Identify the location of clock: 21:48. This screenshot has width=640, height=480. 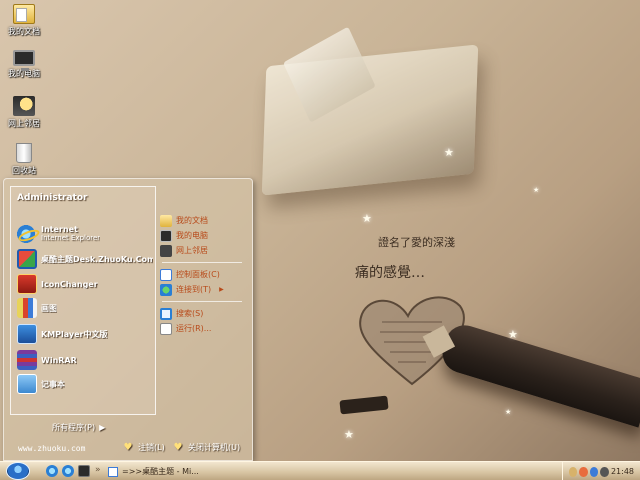
(622, 471).